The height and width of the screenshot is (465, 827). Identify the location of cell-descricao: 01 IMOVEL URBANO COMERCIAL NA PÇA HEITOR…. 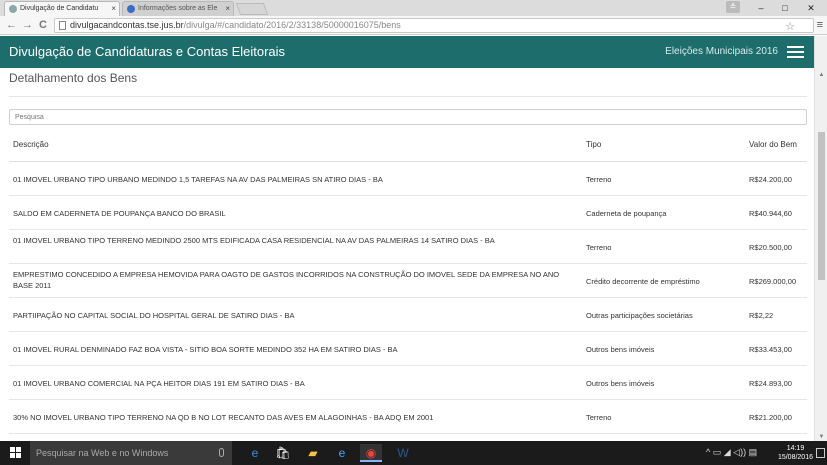
(159, 383).